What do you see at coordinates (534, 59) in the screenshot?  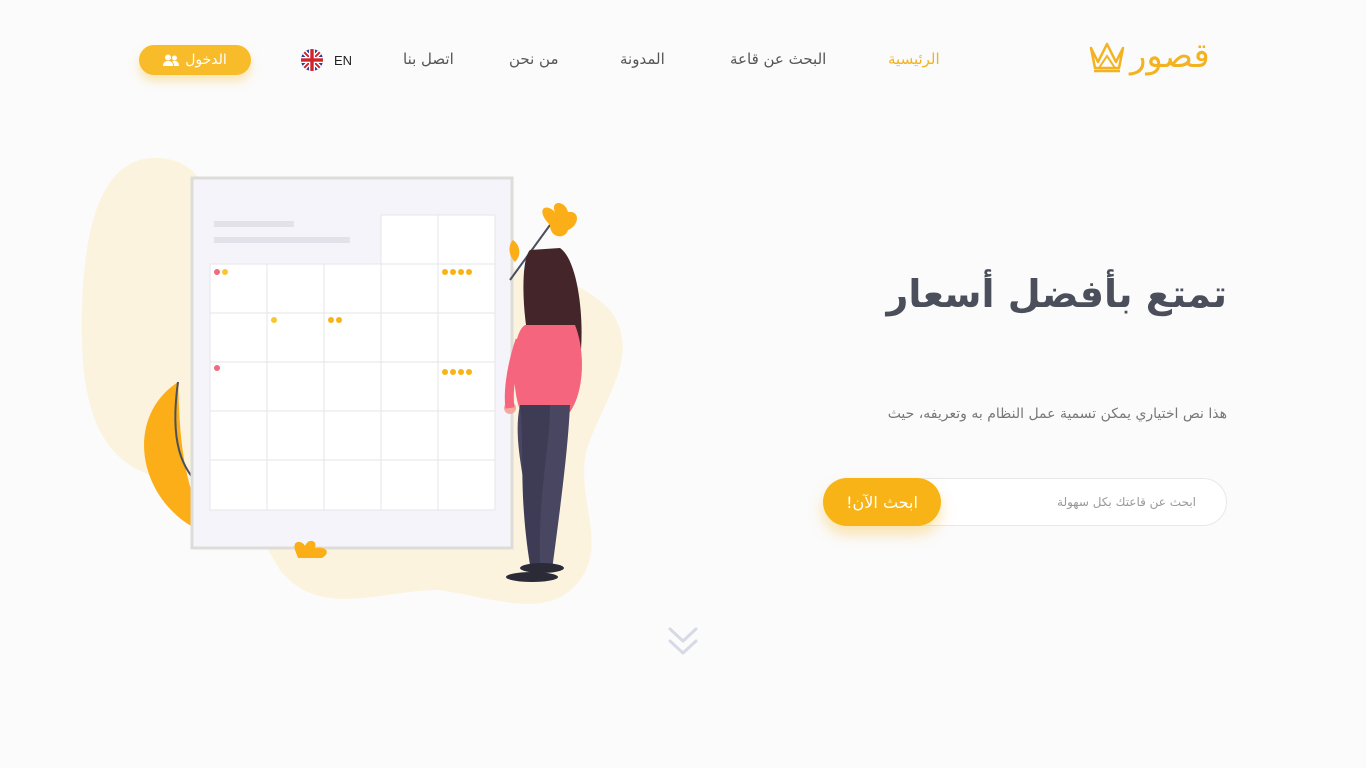 I see `nav-about: من نحن` at bounding box center [534, 59].